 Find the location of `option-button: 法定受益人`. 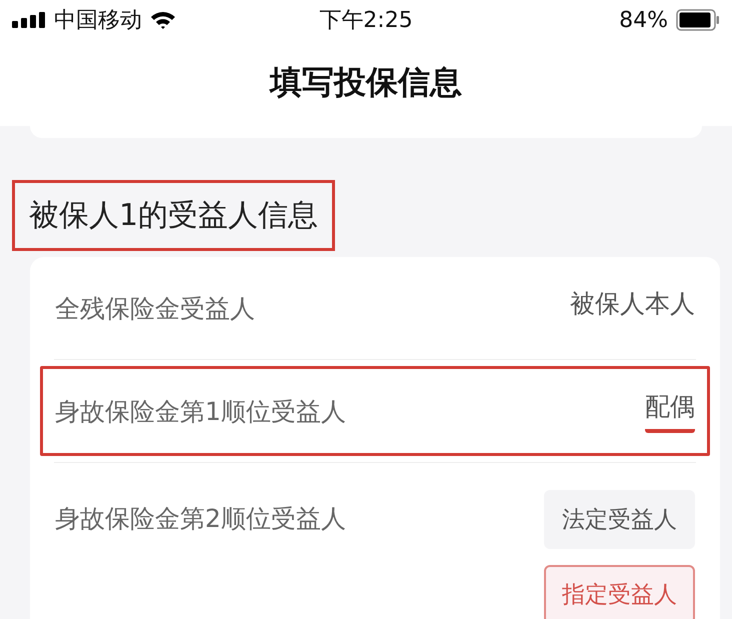

option-button: 法定受益人 is located at coordinates (619, 519).